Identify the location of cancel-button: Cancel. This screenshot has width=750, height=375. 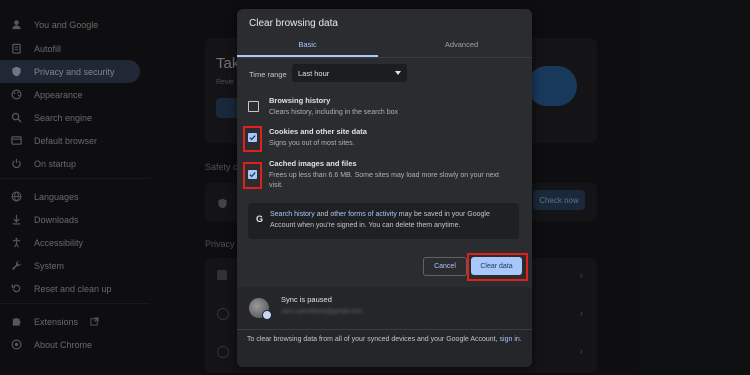
(445, 266).